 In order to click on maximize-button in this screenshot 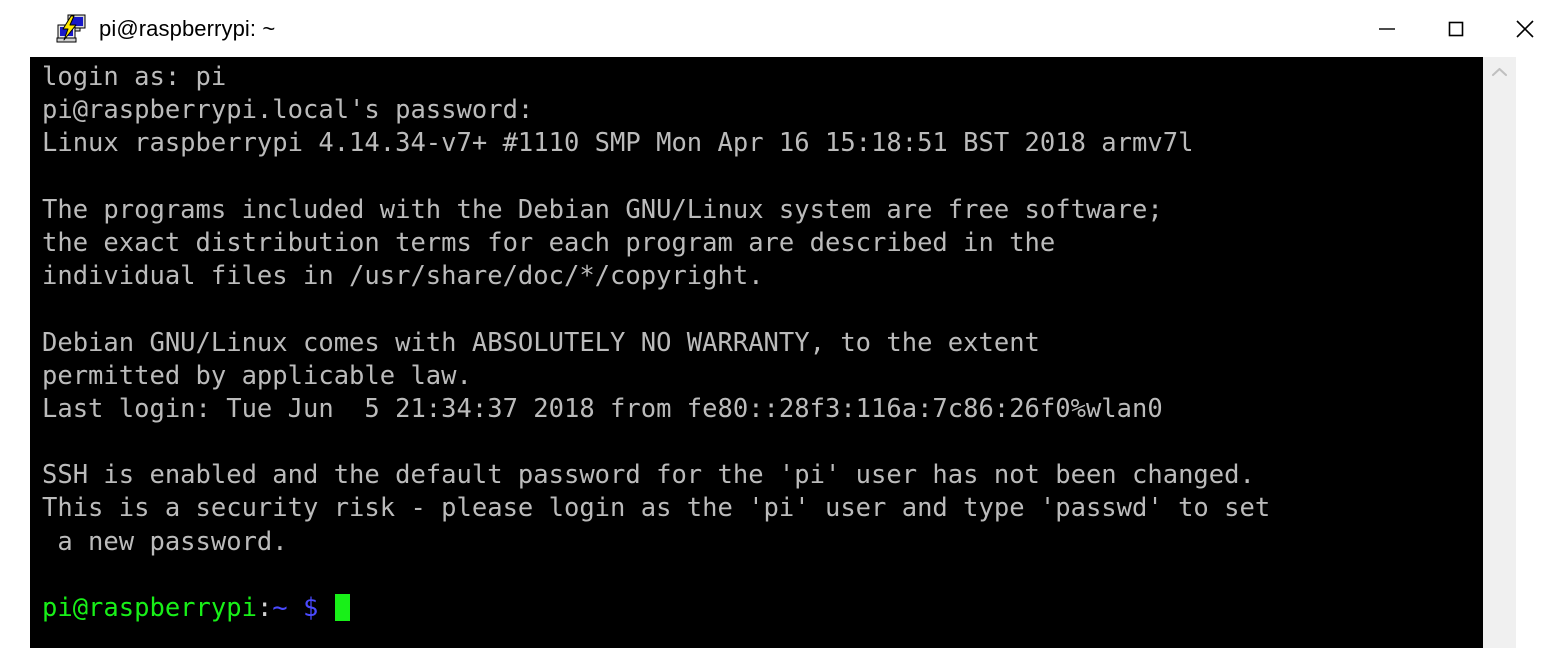, I will do `click(1455, 28)`.